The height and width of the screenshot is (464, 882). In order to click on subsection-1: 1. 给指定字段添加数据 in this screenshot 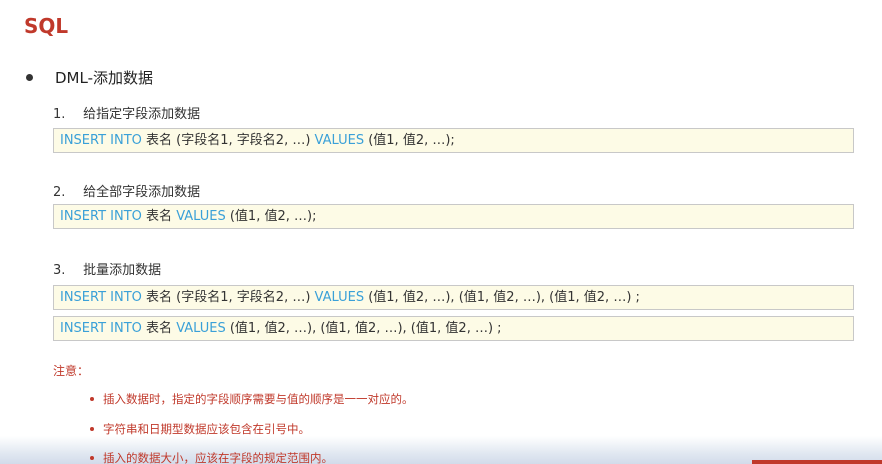, I will do `click(126, 112)`.